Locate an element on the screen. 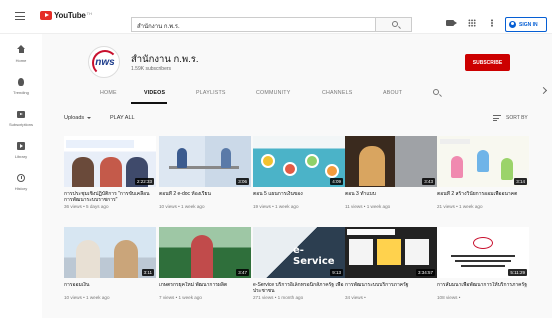 Image resolution: width=552 pixels, height=318 pixels. video-thumbnail: 3:14 is located at coordinates (483, 161).